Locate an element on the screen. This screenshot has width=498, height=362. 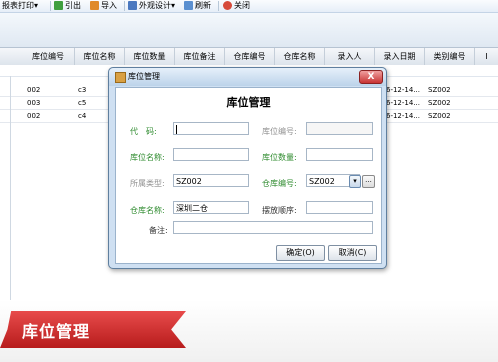
column-header: 仓库编号 is located at coordinates (250, 56).